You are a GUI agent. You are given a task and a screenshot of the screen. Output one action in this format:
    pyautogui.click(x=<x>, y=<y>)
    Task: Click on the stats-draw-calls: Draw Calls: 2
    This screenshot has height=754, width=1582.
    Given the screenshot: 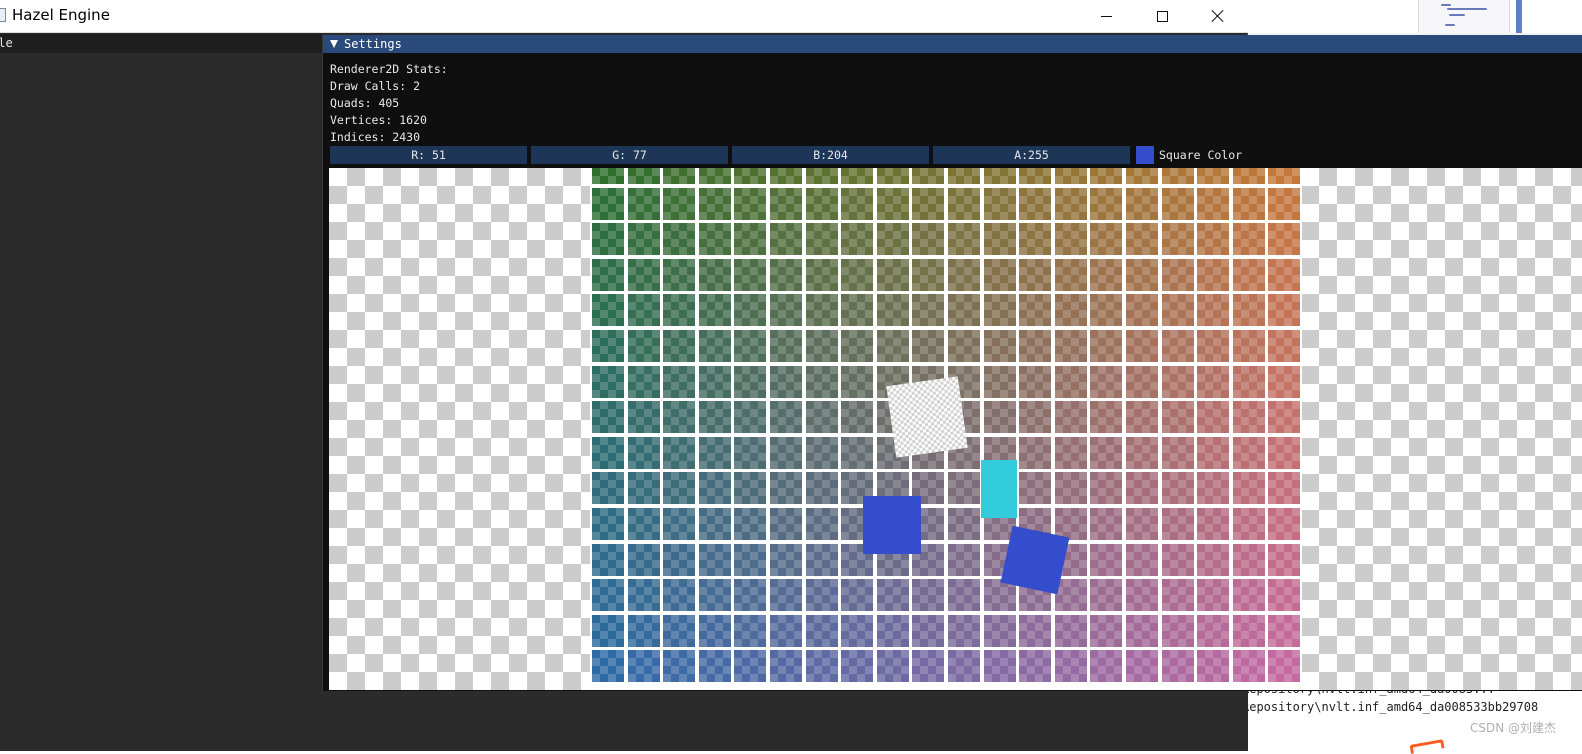 What is the action you would take?
    pyautogui.click(x=375, y=86)
    